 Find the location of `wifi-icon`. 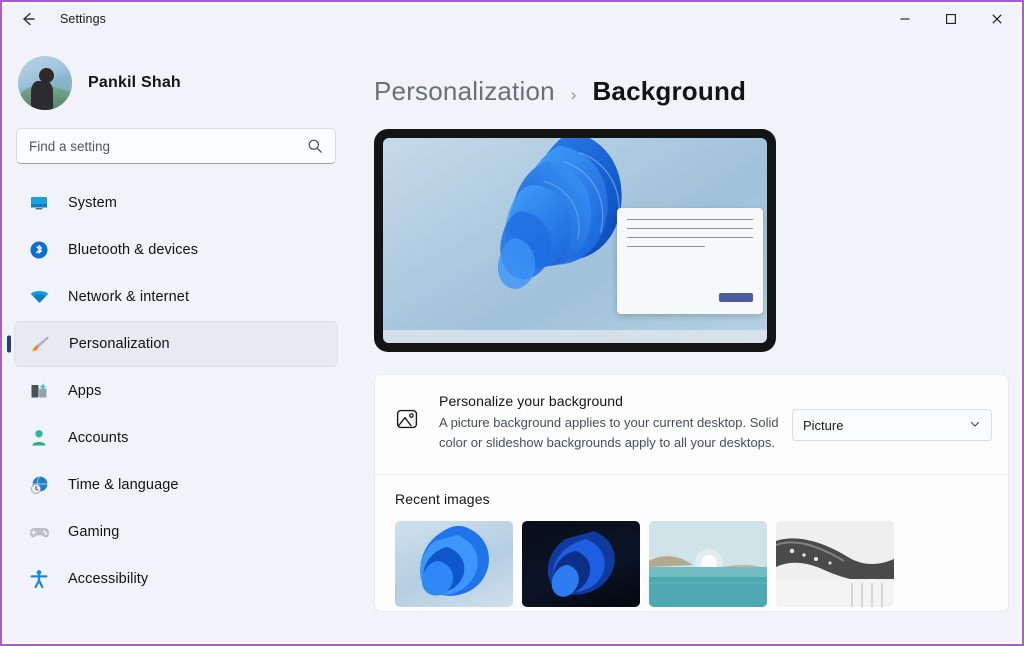

wifi-icon is located at coordinates (39, 297).